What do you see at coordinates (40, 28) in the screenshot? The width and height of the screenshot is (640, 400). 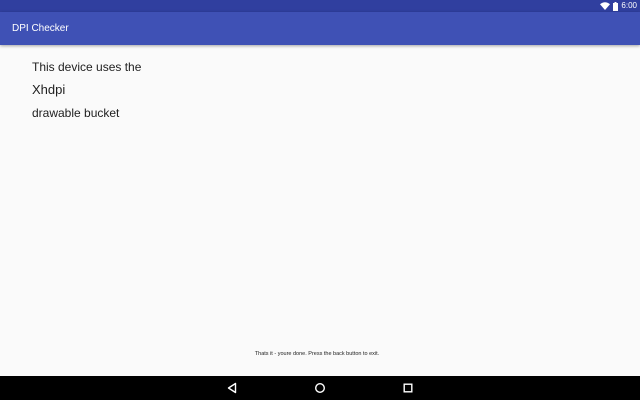 I see `app-title: DPI Checker` at bounding box center [40, 28].